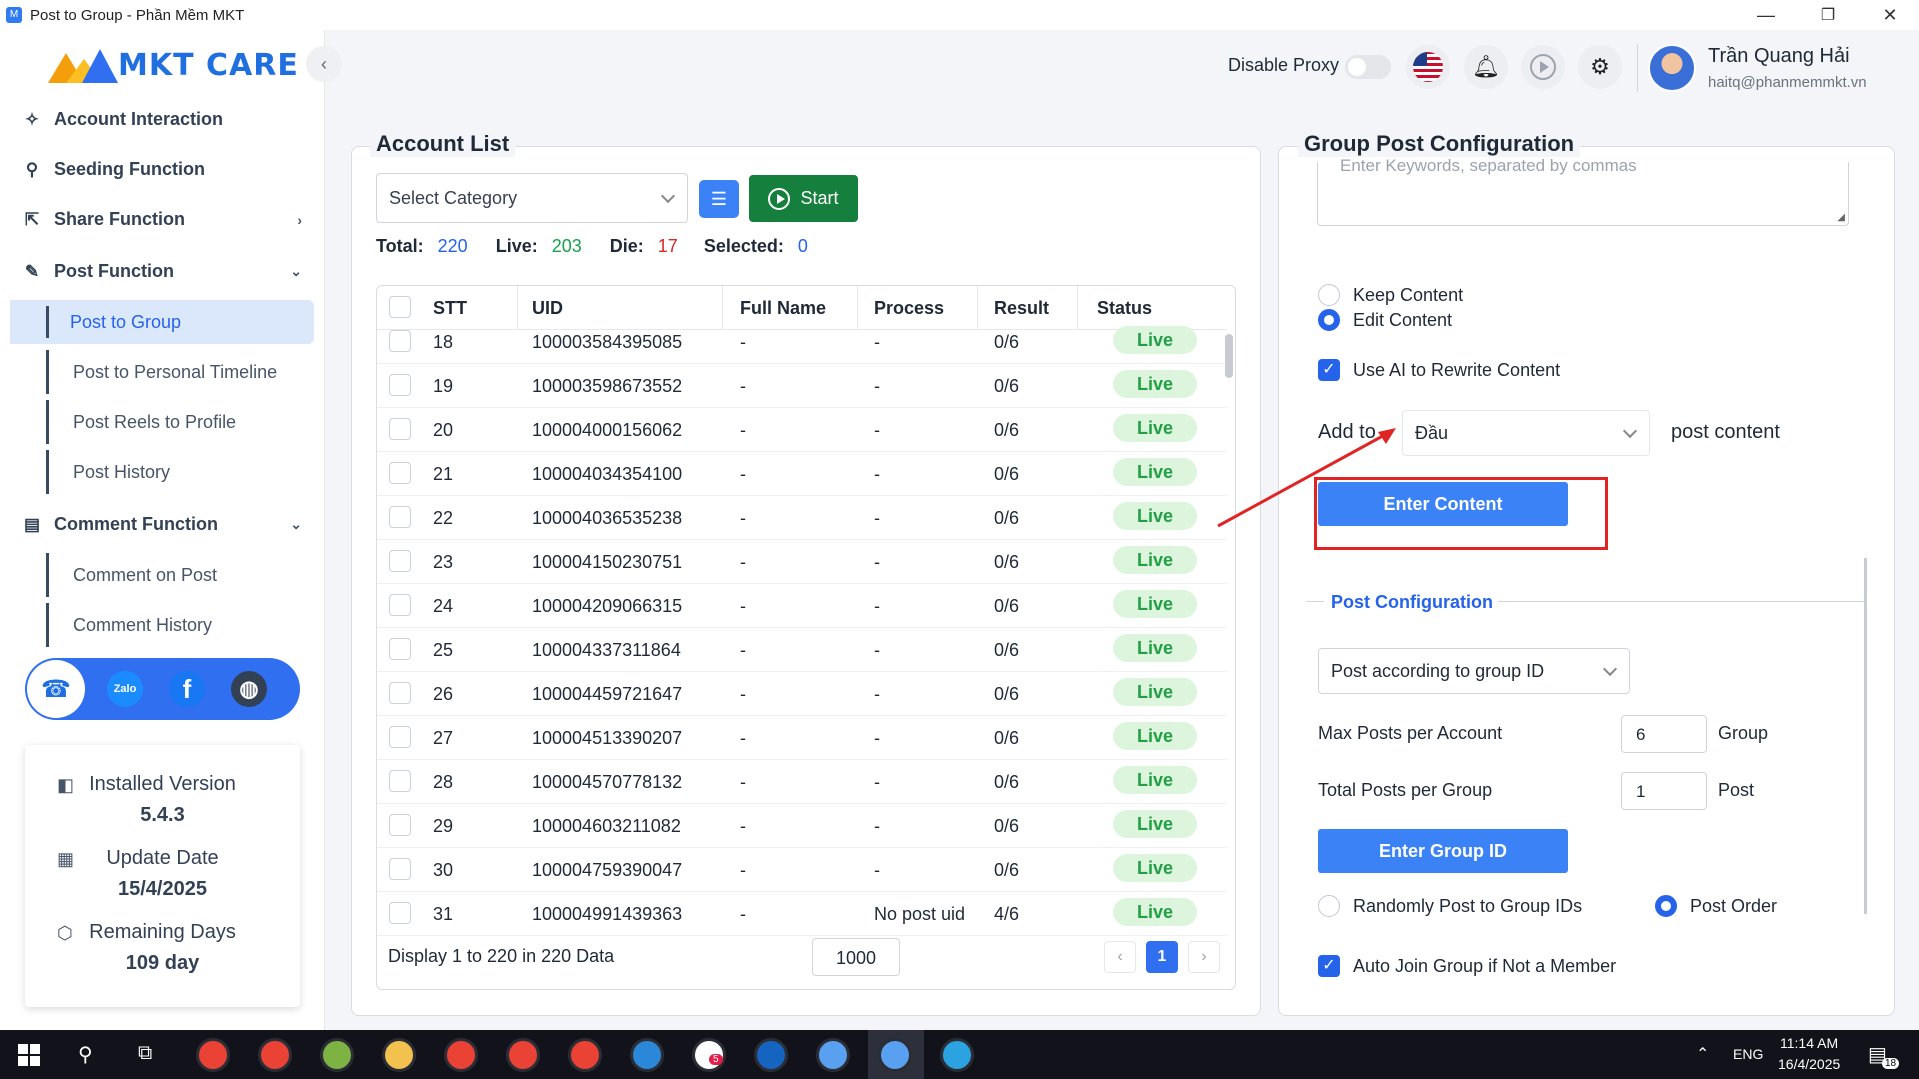  What do you see at coordinates (1329, 295) in the screenshot?
I see `keep-content-radio` at bounding box center [1329, 295].